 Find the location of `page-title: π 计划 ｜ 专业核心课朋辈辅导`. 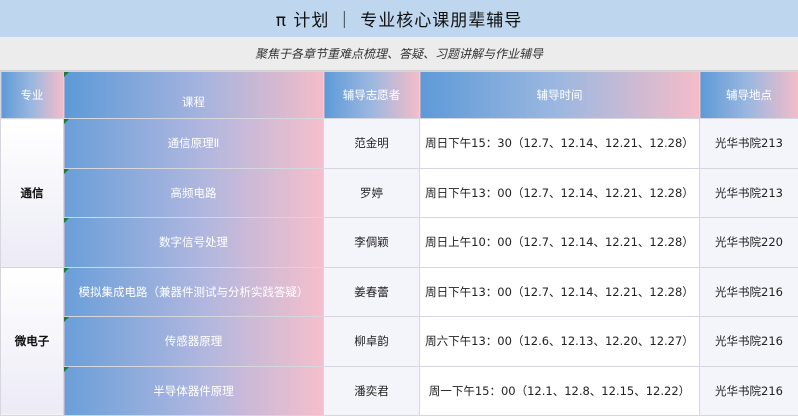

page-title: π 计划 ｜ 专业核心课朋辈辅导 is located at coordinates (399, 18).